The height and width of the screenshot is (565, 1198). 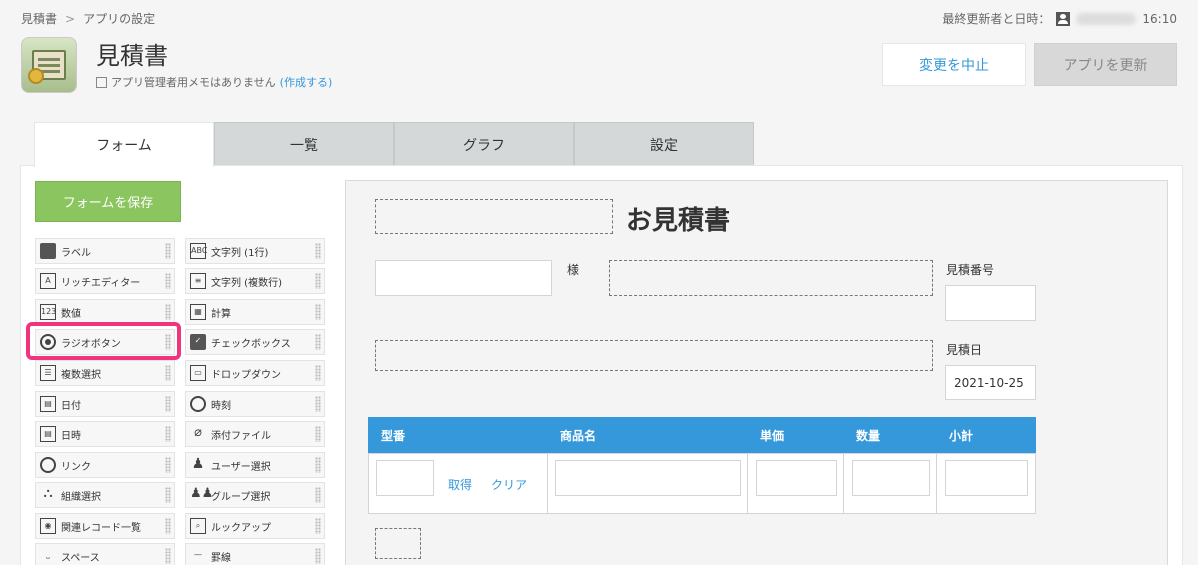 What do you see at coordinates (221, 314) in the screenshot?
I see `palette-item-text: 計算` at bounding box center [221, 314].